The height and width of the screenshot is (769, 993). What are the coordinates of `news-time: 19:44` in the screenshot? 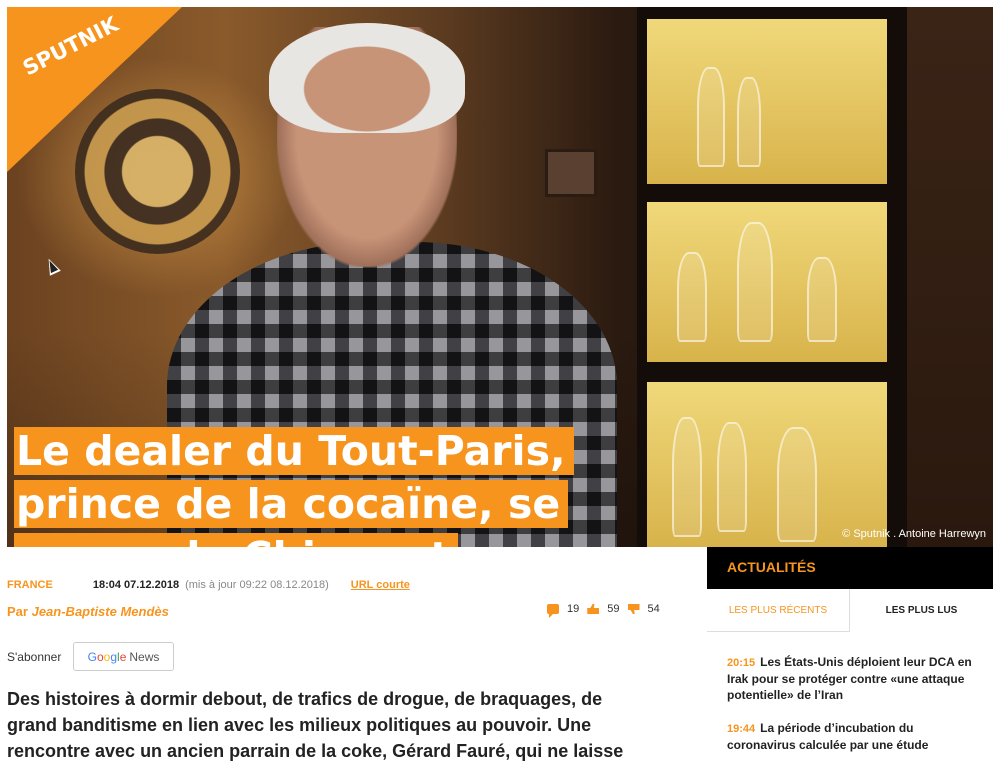 It's located at (741, 729).